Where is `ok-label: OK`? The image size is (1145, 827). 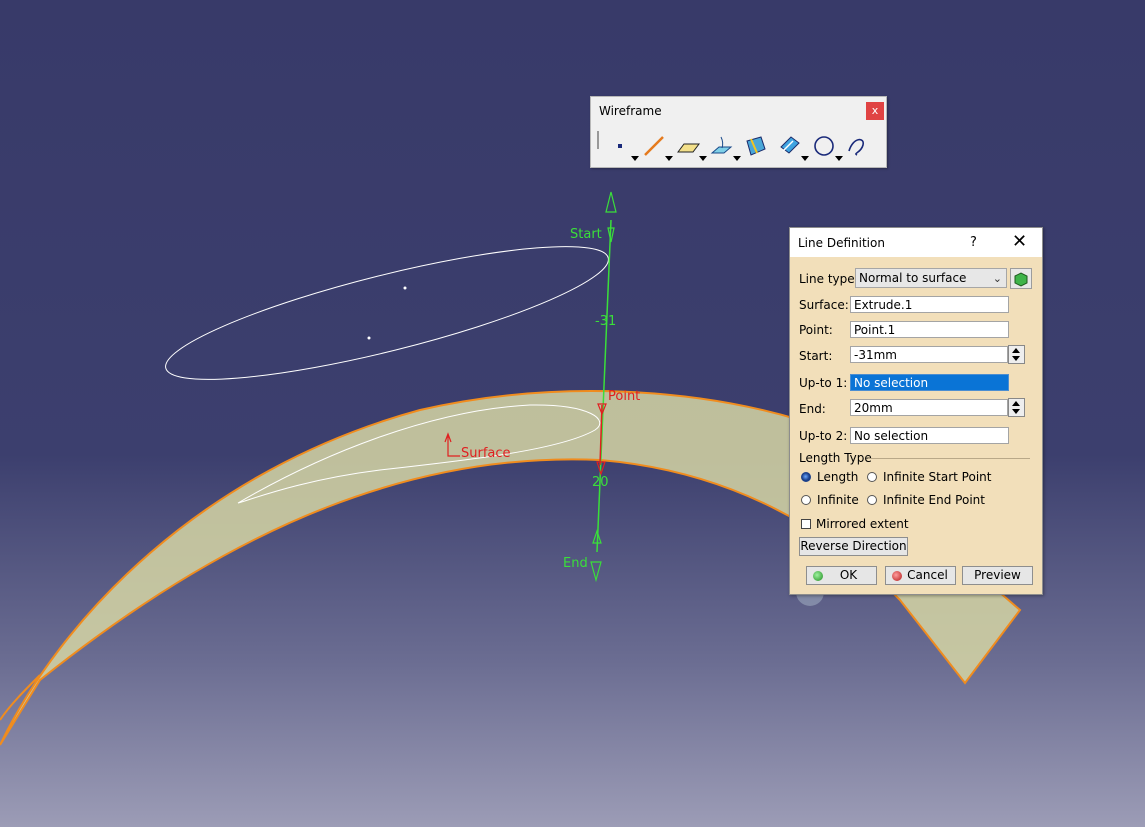 ok-label: OK is located at coordinates (848, 575).